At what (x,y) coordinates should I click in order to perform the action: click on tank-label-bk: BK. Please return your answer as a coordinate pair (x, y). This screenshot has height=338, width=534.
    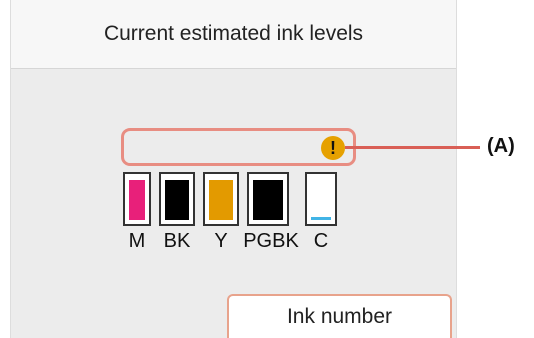
    Looking at the image, I should click on (177, 241).